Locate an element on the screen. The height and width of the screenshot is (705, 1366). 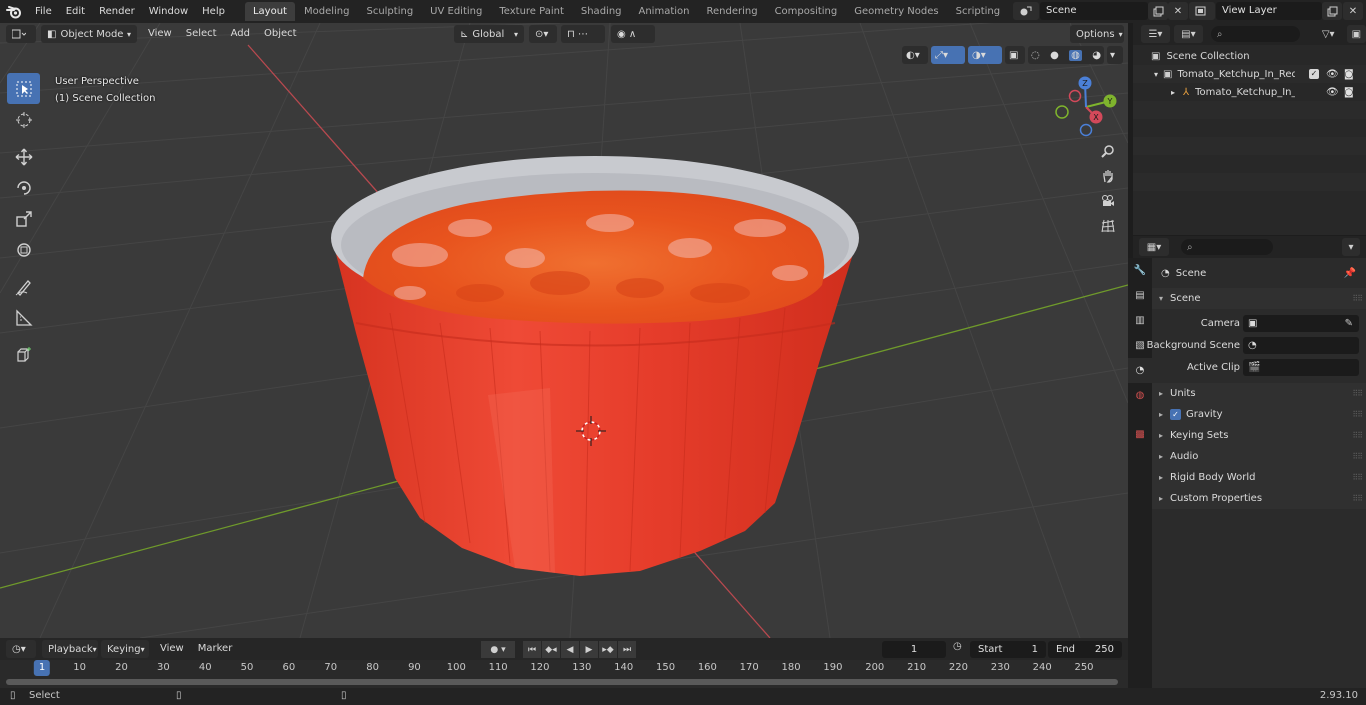
expand-arrow-icon: ▸ is located at coordinates (1173, 92).